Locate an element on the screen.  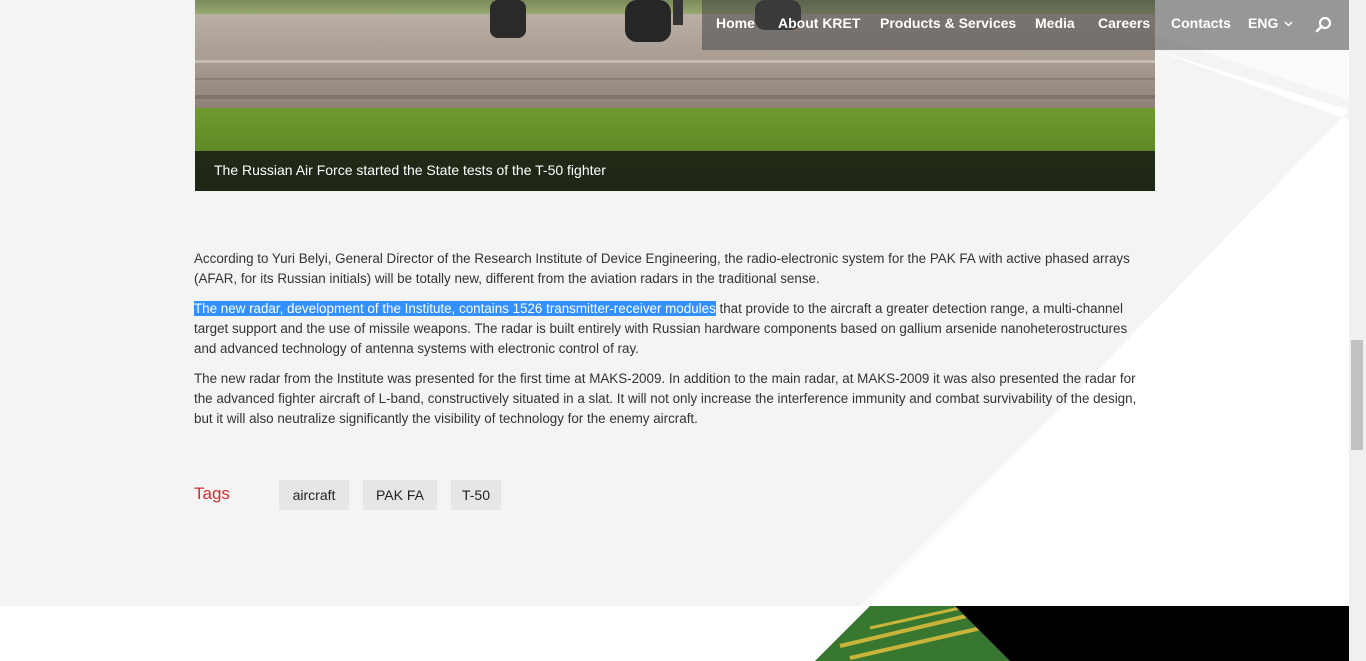
tag-t-50: T-50 is located at coordinates (476, 495).